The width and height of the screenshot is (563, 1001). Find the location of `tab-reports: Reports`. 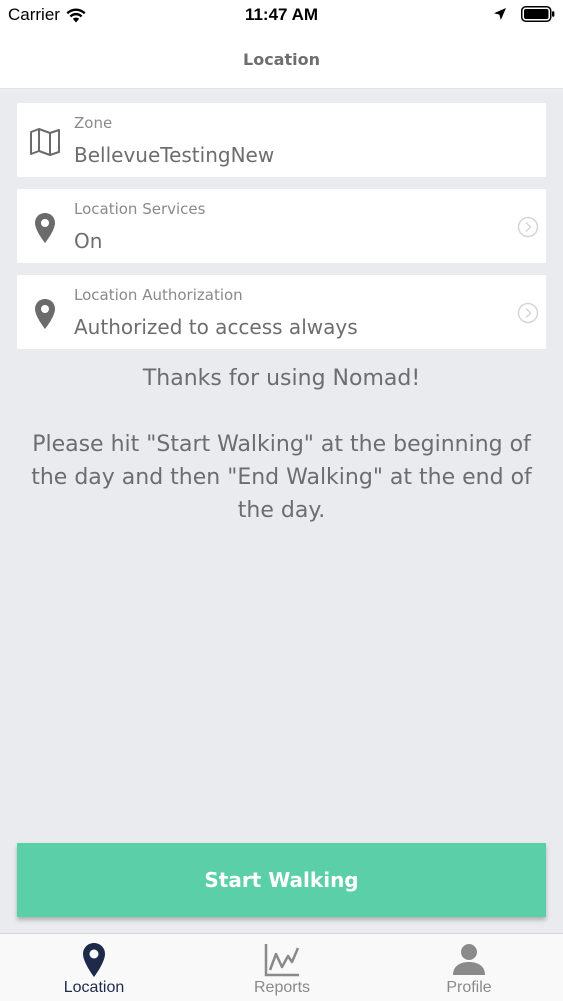

tab-reports: Reports is located at coordinates (282, 967).